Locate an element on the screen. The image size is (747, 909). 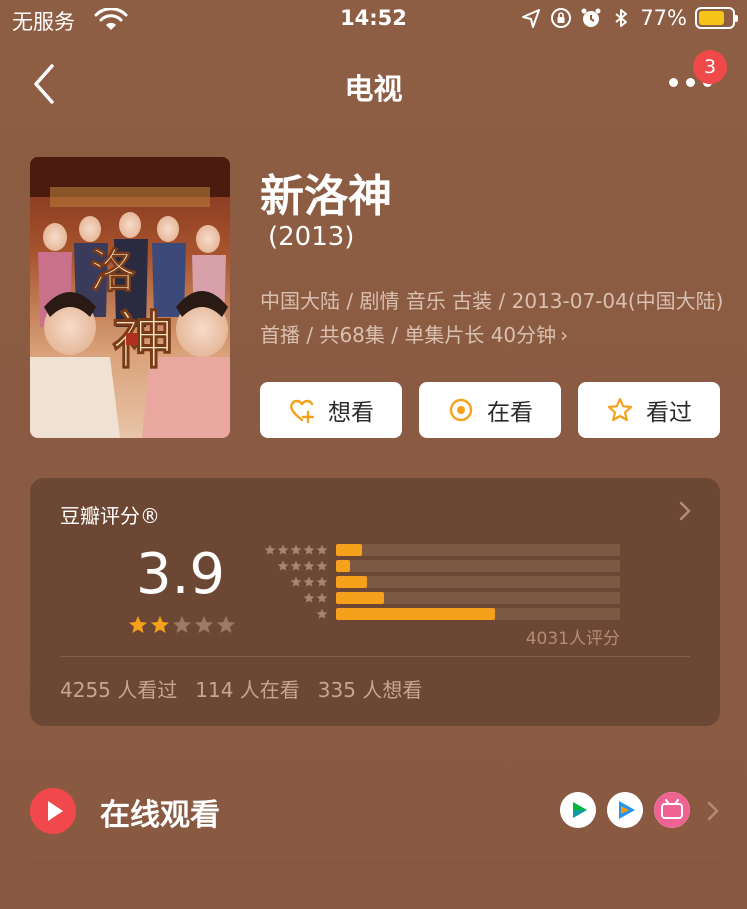
chevron-right-icon: › is located at coordinates (564, 335).